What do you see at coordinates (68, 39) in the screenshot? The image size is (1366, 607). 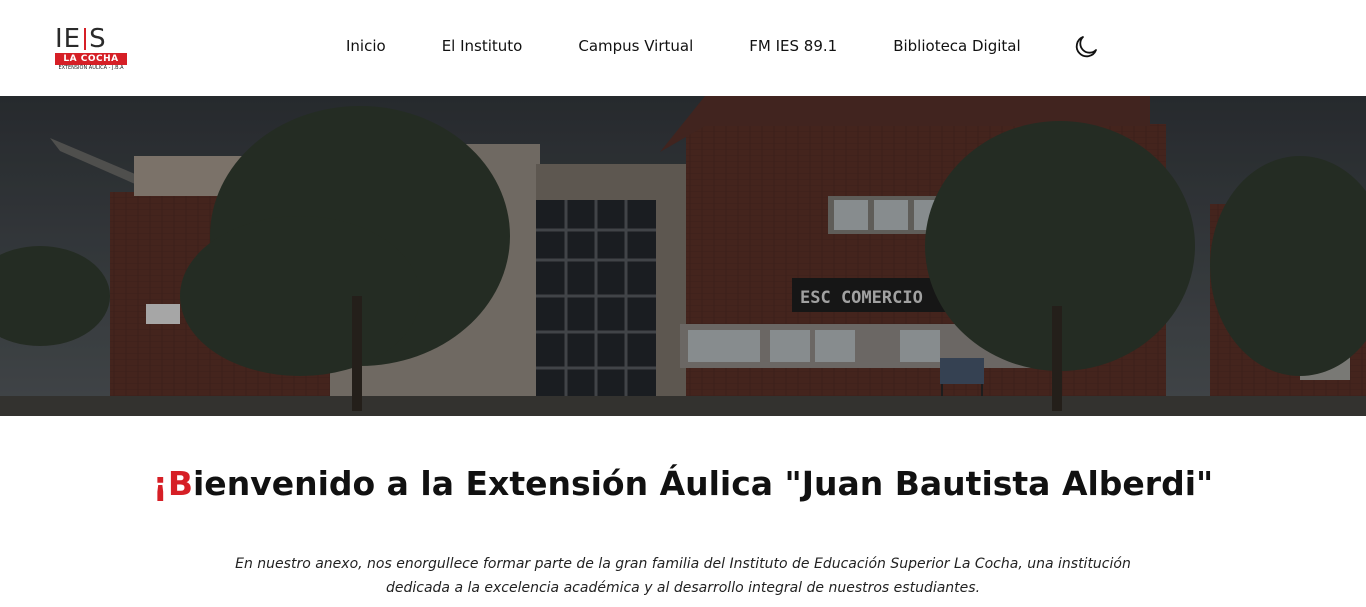 I see `logo-text-left: IE` at bounding box center [68, 39].